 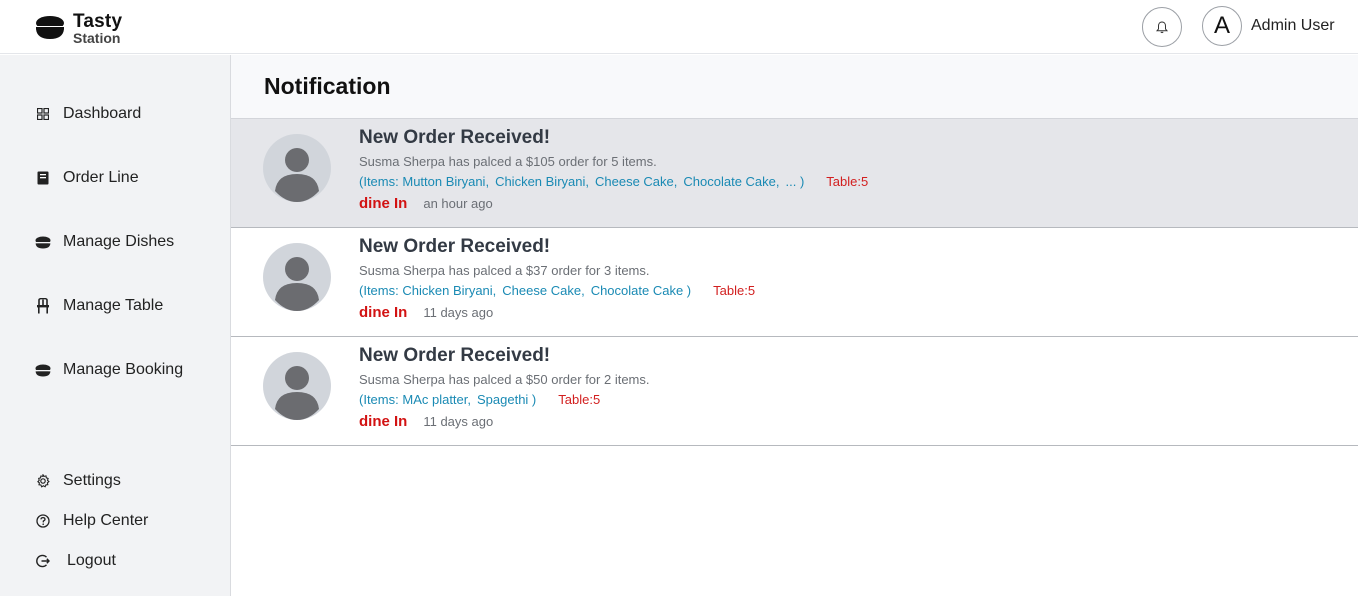 What do you see at coordinates (97, 38) in the screenshot?
I see `brand-subtitle: Station` at bounding box center [97, 38].